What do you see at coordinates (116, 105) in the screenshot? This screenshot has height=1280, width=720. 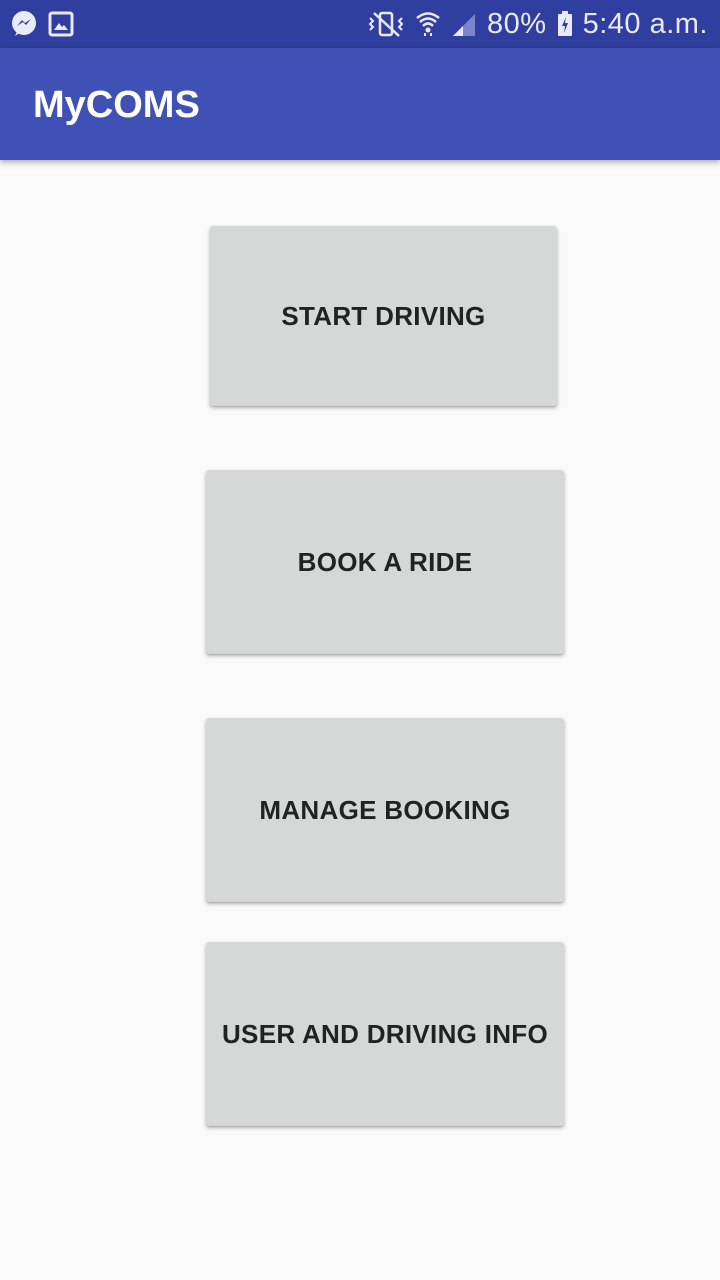 I see `app-title: MyCOMS` at bounding box center [116, 105].